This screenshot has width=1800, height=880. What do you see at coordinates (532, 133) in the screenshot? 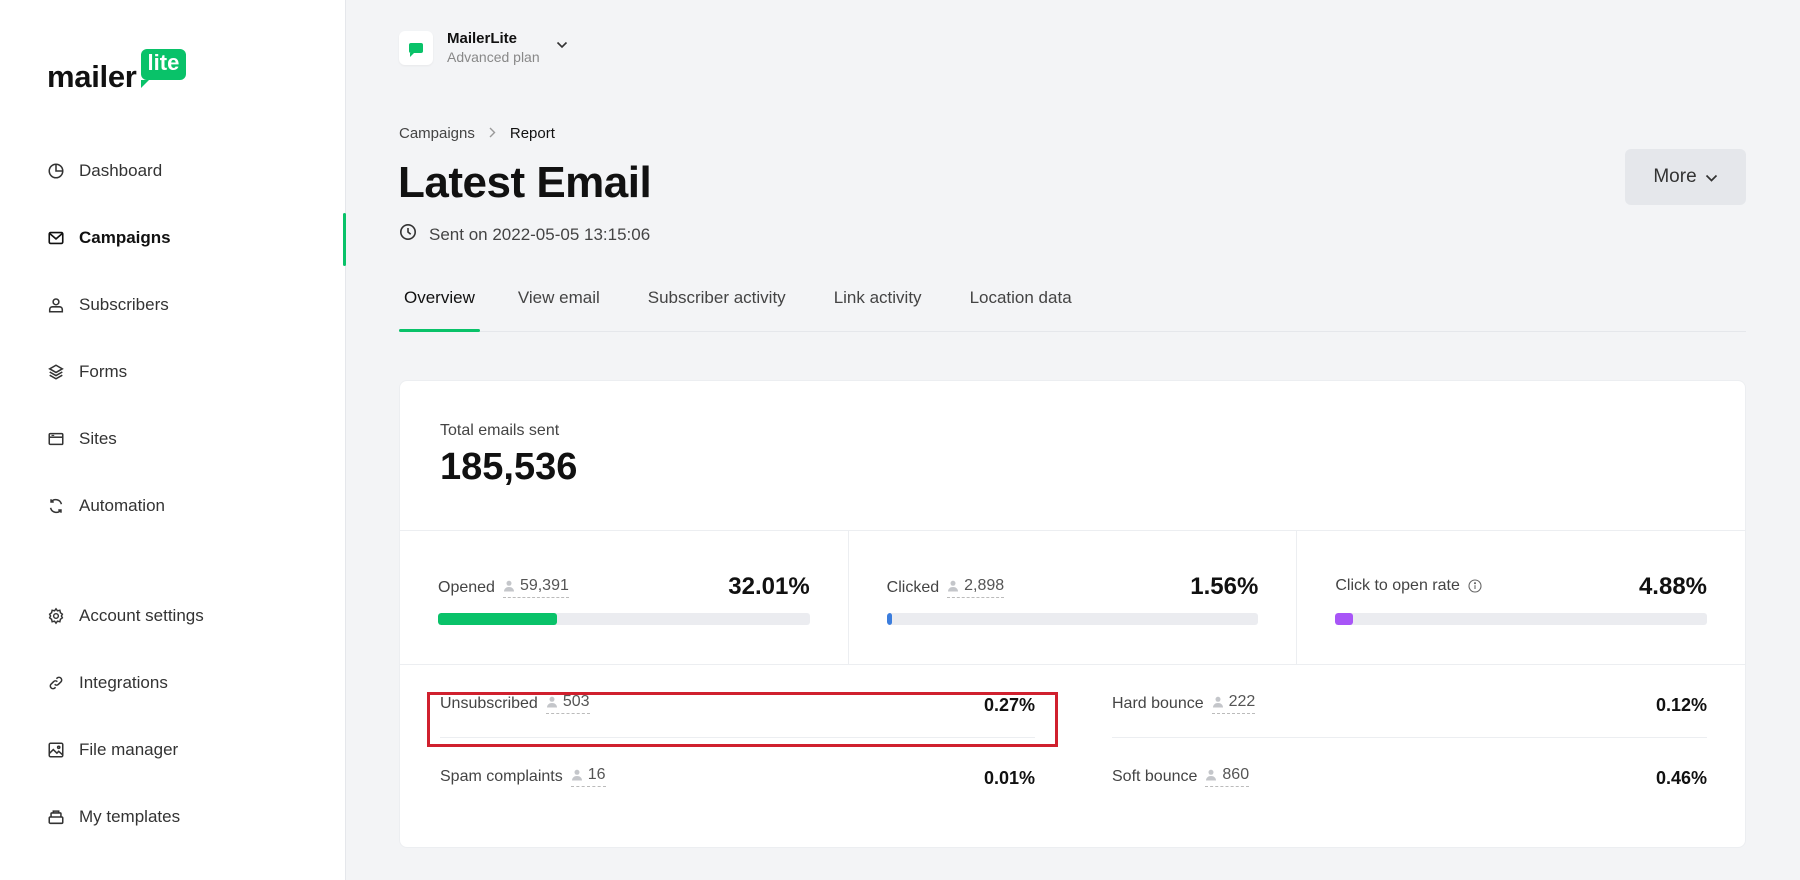
I see `breadcrumb-report: Report` at bounding box center [532, 133].